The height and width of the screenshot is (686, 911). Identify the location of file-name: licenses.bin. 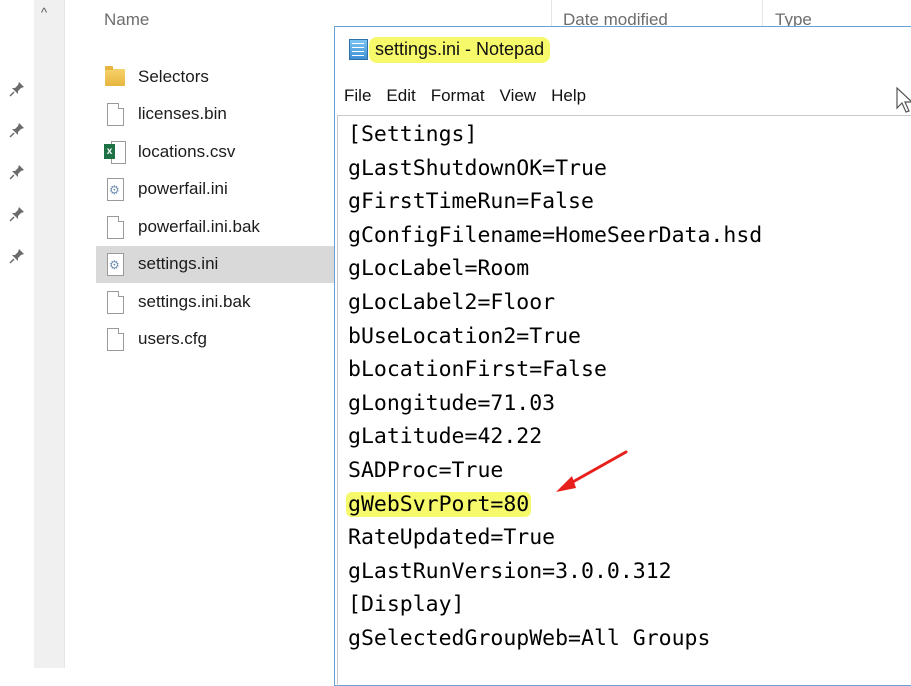
(182, 114).